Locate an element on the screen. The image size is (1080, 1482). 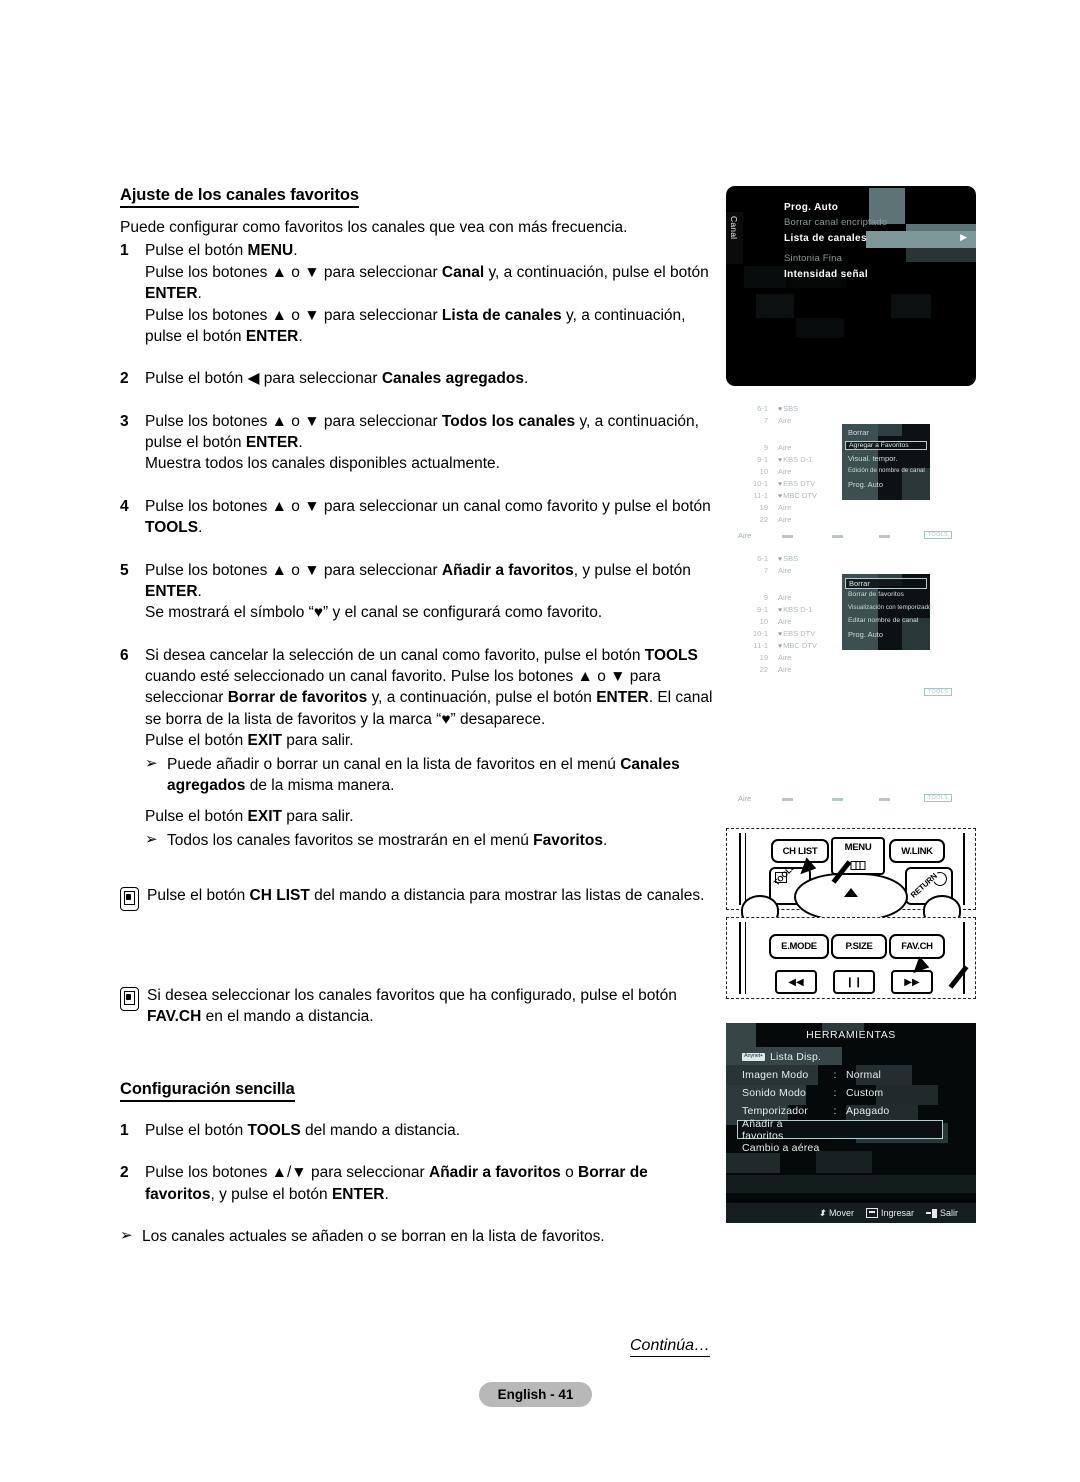
wheel-up-icon is located at coordinates (851, 892).